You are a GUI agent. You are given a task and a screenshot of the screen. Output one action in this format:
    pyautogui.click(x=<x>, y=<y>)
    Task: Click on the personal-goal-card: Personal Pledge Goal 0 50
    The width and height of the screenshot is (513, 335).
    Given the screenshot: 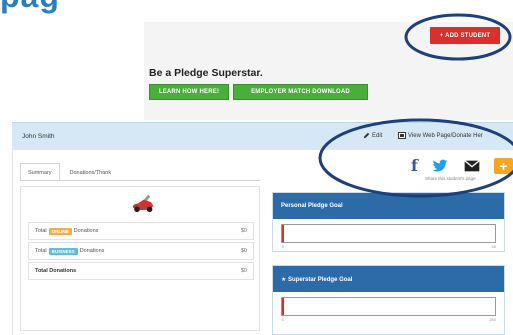 What is the action you would take?
    pyautogui.click(x=388, y=222)
    